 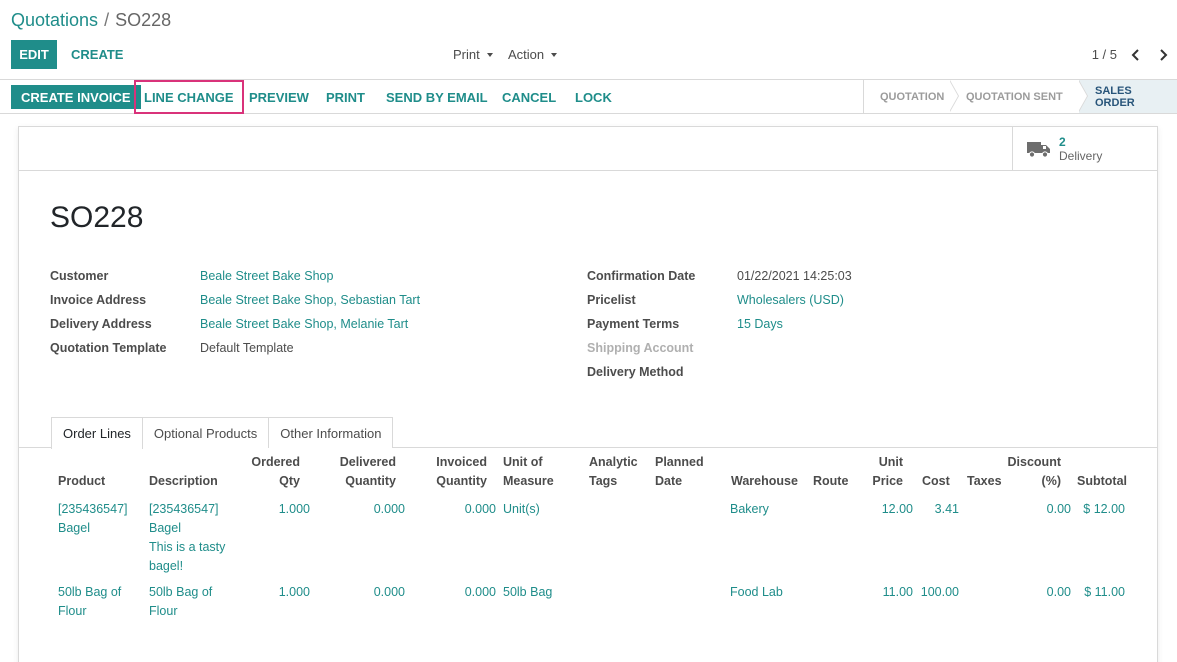 I want to click on stage-quotation-label: QUOTATION, so click(x=912, y=96).